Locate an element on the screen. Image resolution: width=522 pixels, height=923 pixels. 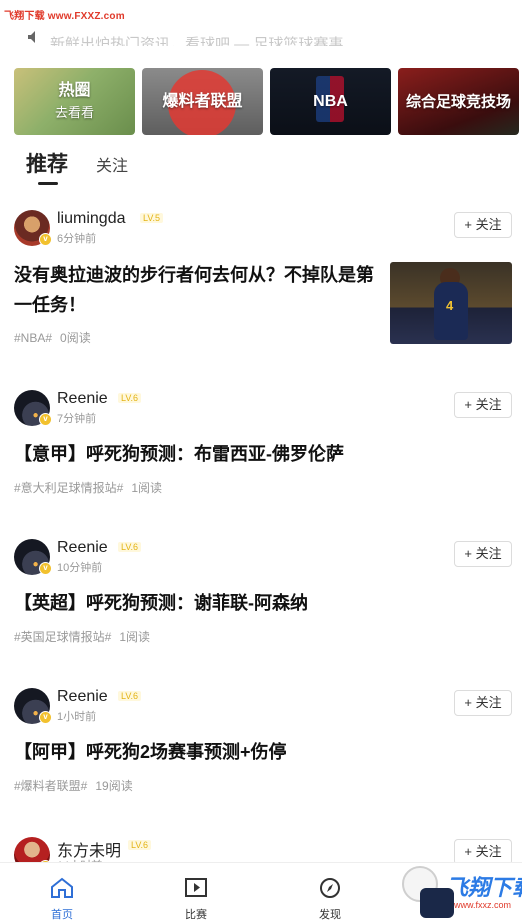
nav-label: 首页 is located at coordinates (62, 915).